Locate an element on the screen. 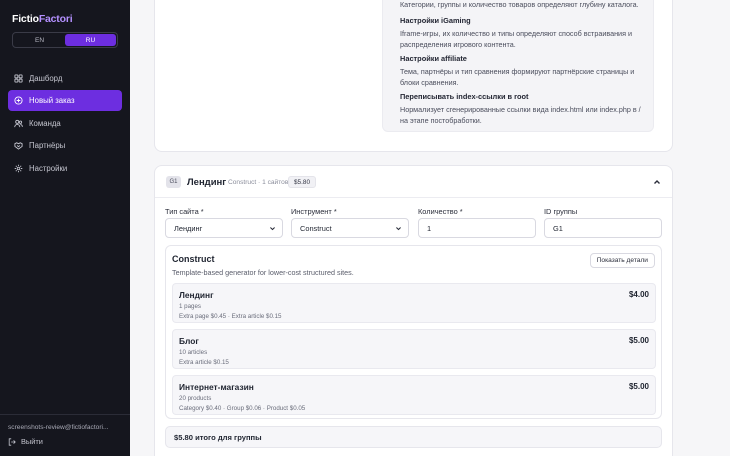 The image size is (730, 456). logout-button: Выйти is located at coordinates (25, 441).